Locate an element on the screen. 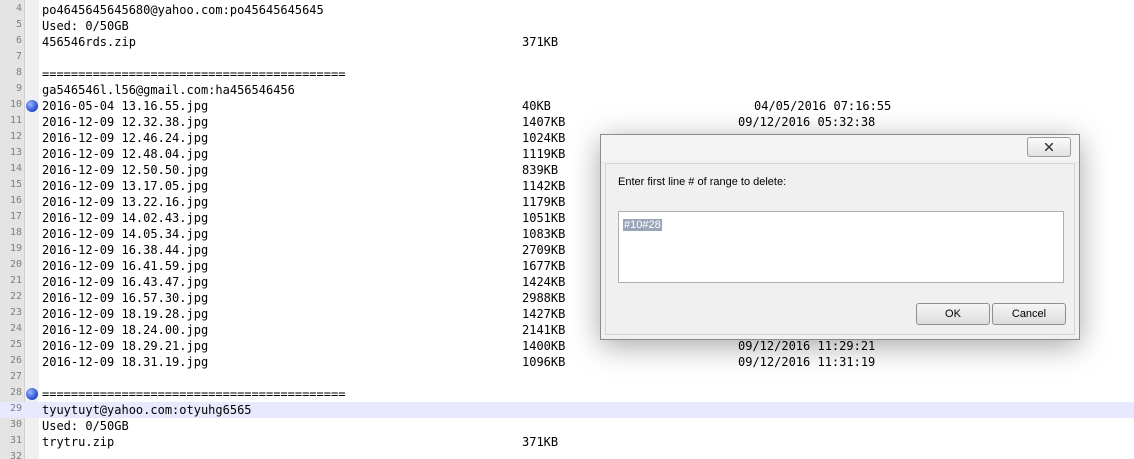  line-text: po4645645645680@yahoo.com:po45645645645 is located at coordinates (183, 10).